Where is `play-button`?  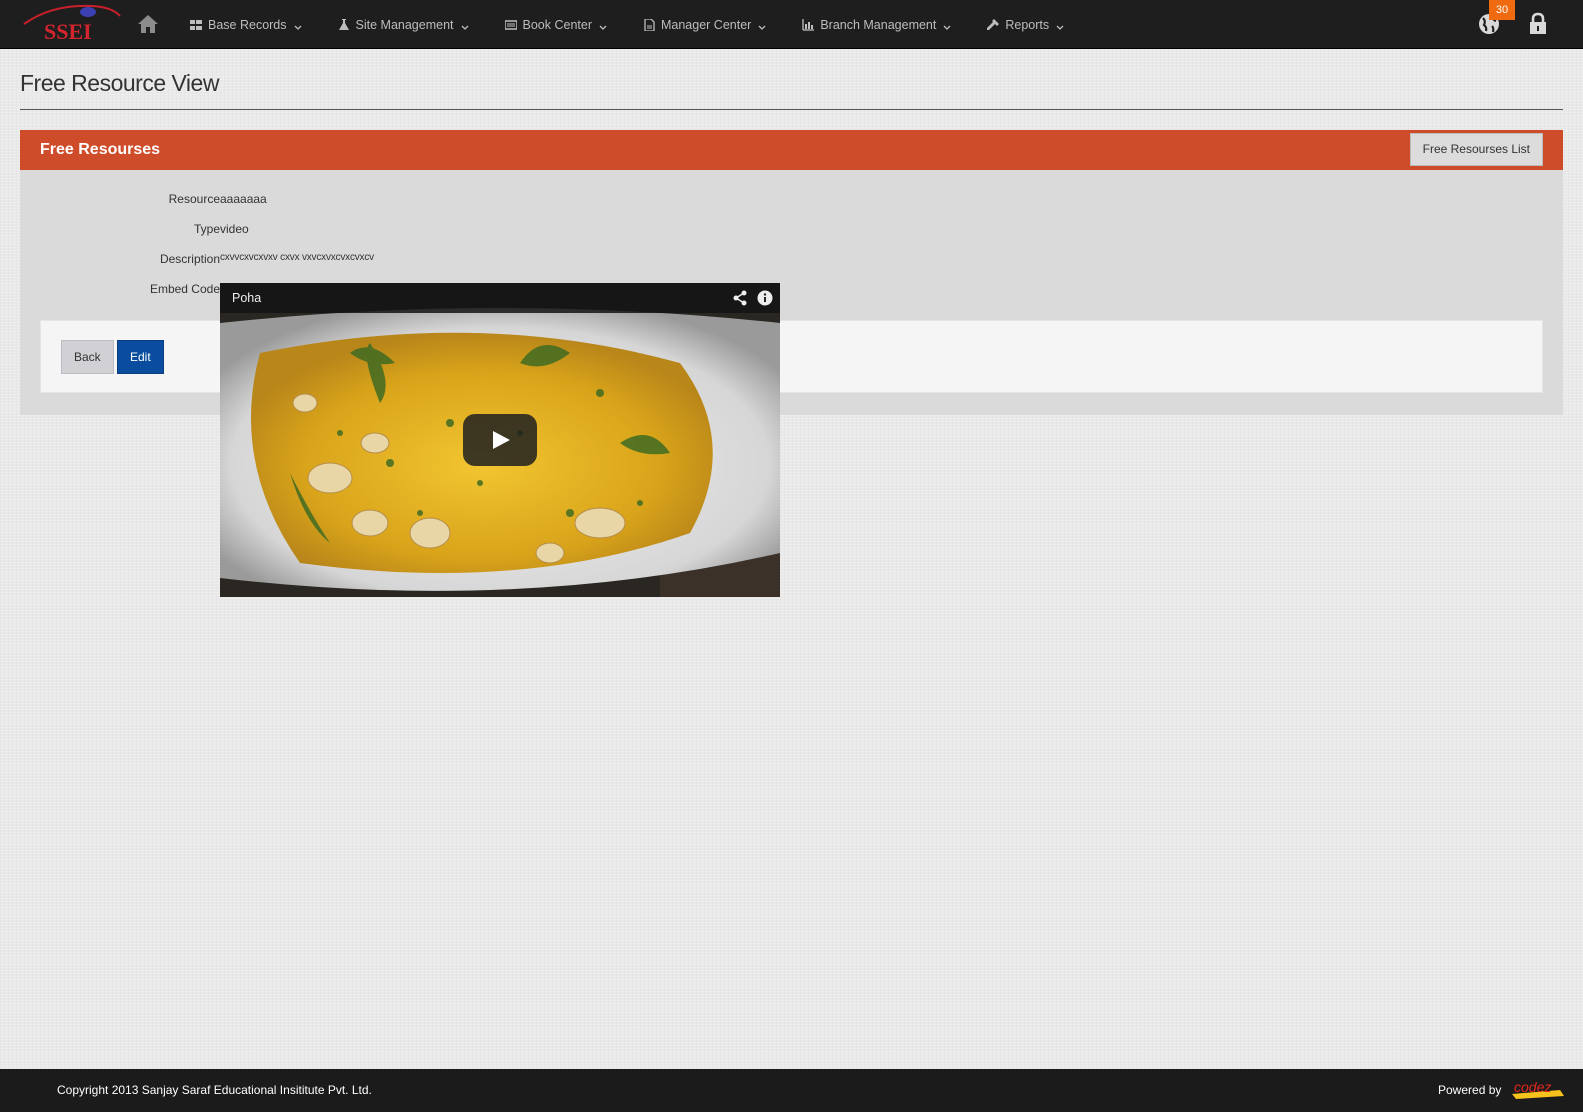
play-button is located at coordinates (500, 440).